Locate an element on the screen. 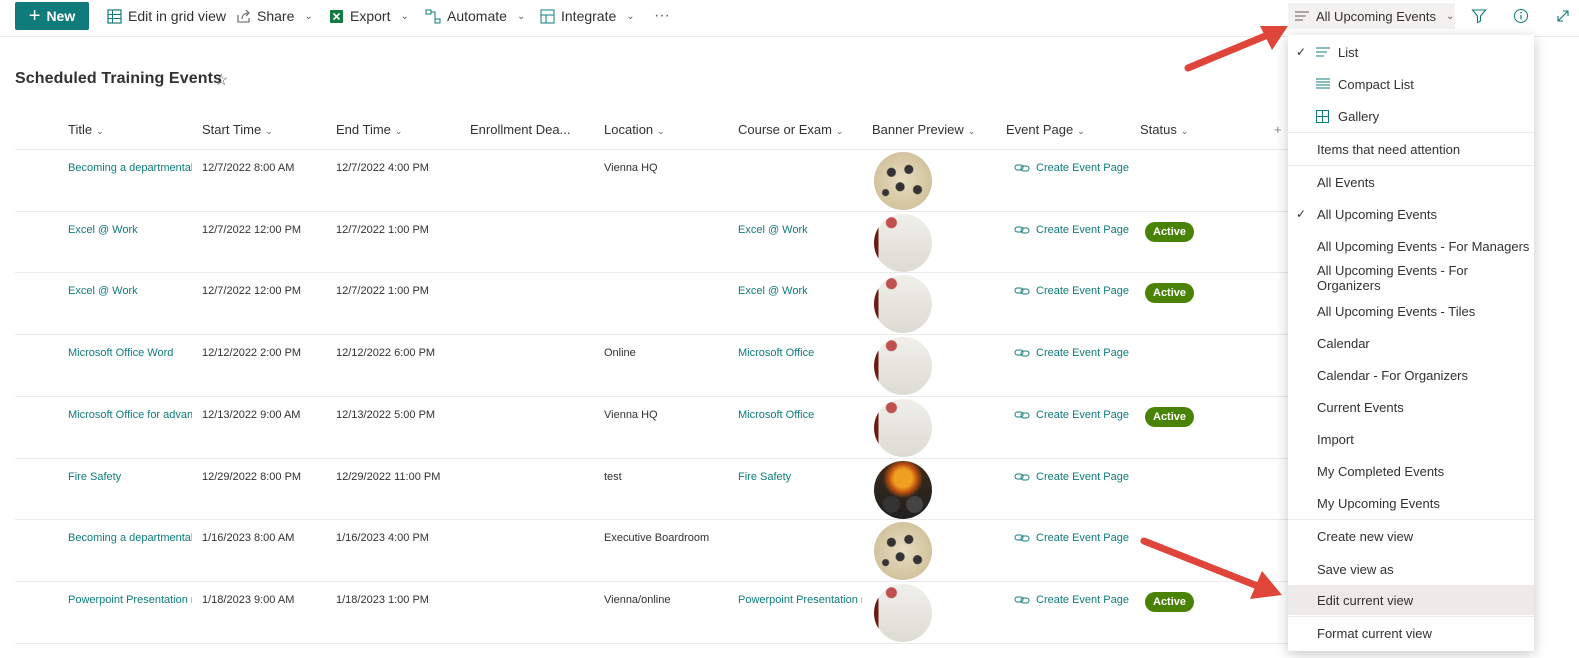 This screenshot has height=658, width=1579. star-icon: ☆ is located at coordinates (221, 80).